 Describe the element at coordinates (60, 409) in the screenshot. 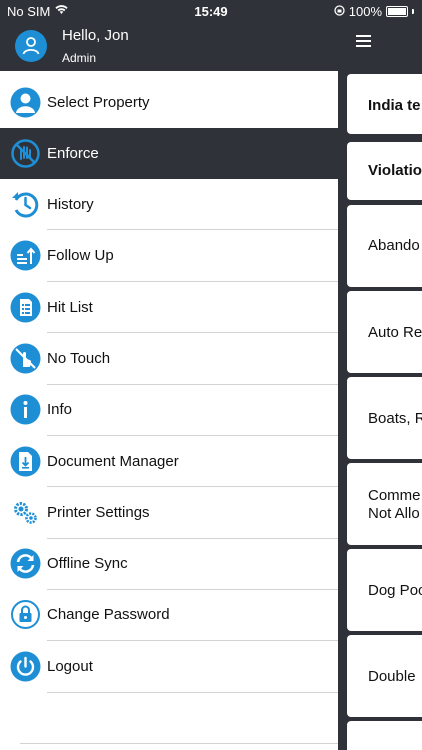

I see `menu-item-label: Info` at that location.